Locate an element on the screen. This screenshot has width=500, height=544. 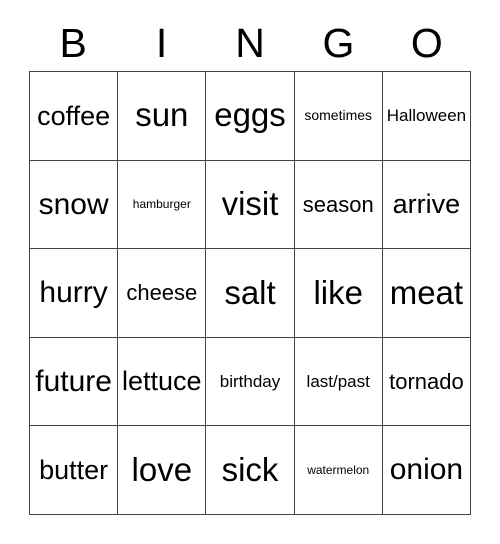
bingo-row: snow hamburger visit season arrive is located at coordinates (251, 205).